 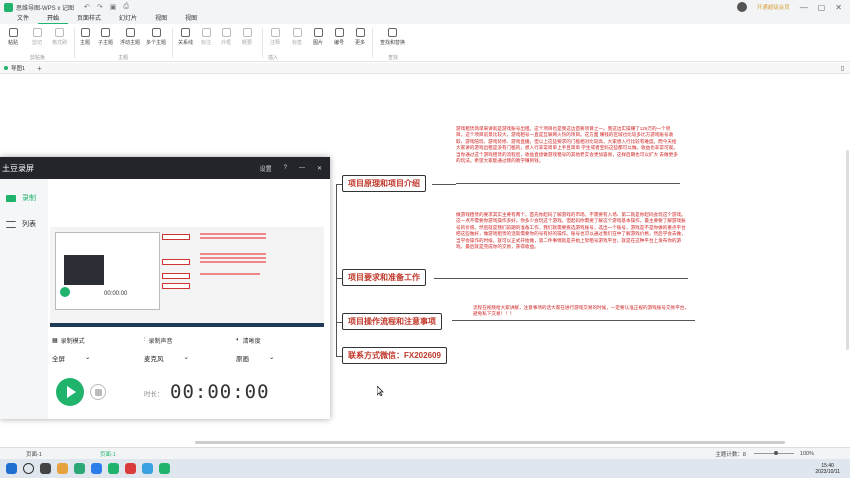 What do you see at coordinates (773, 7) in the screenshot?
I see `vip-link: 开通超级会员` at bounding box center [773, 7].